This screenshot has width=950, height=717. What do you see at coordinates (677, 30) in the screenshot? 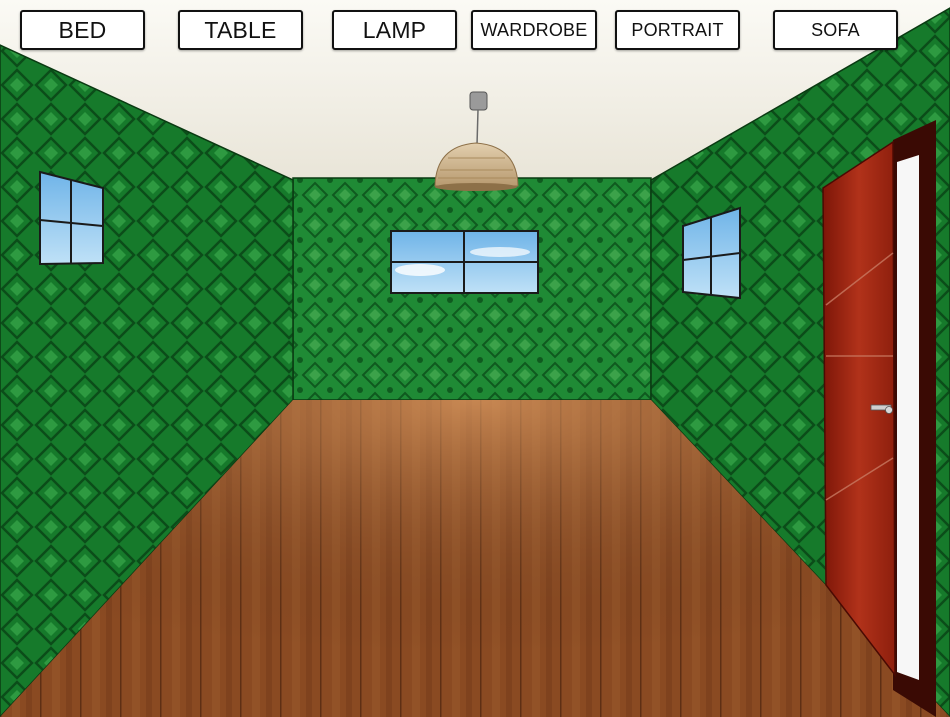
I see `portrait-button: PORTRAIT` at bounding box center [677, 30].